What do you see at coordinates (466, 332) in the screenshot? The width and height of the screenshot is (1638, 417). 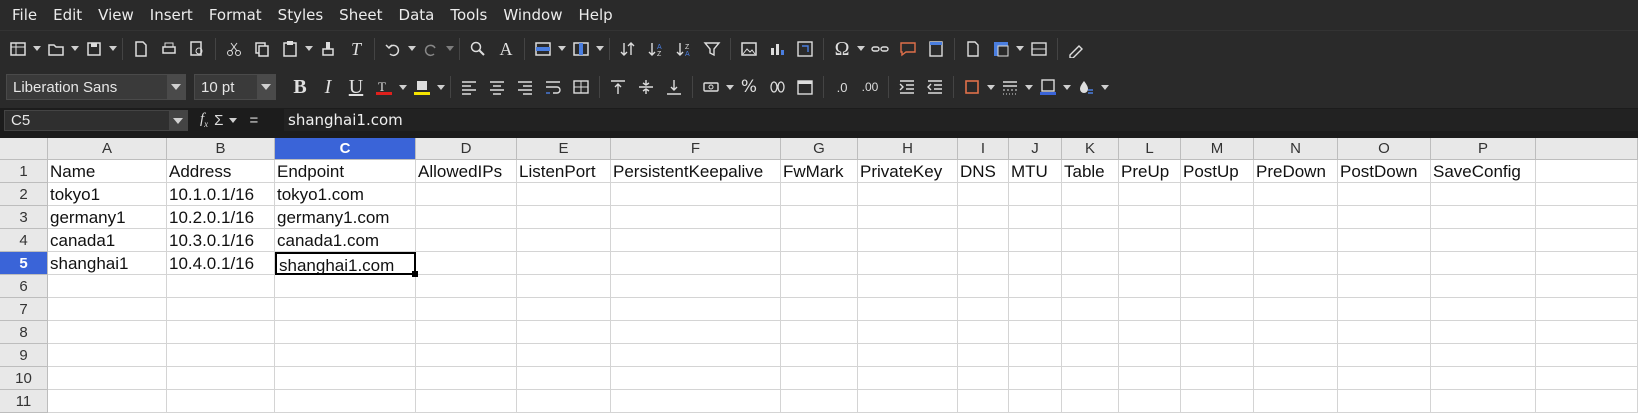 I see `cell-d8` at bounding box center [466, 332].